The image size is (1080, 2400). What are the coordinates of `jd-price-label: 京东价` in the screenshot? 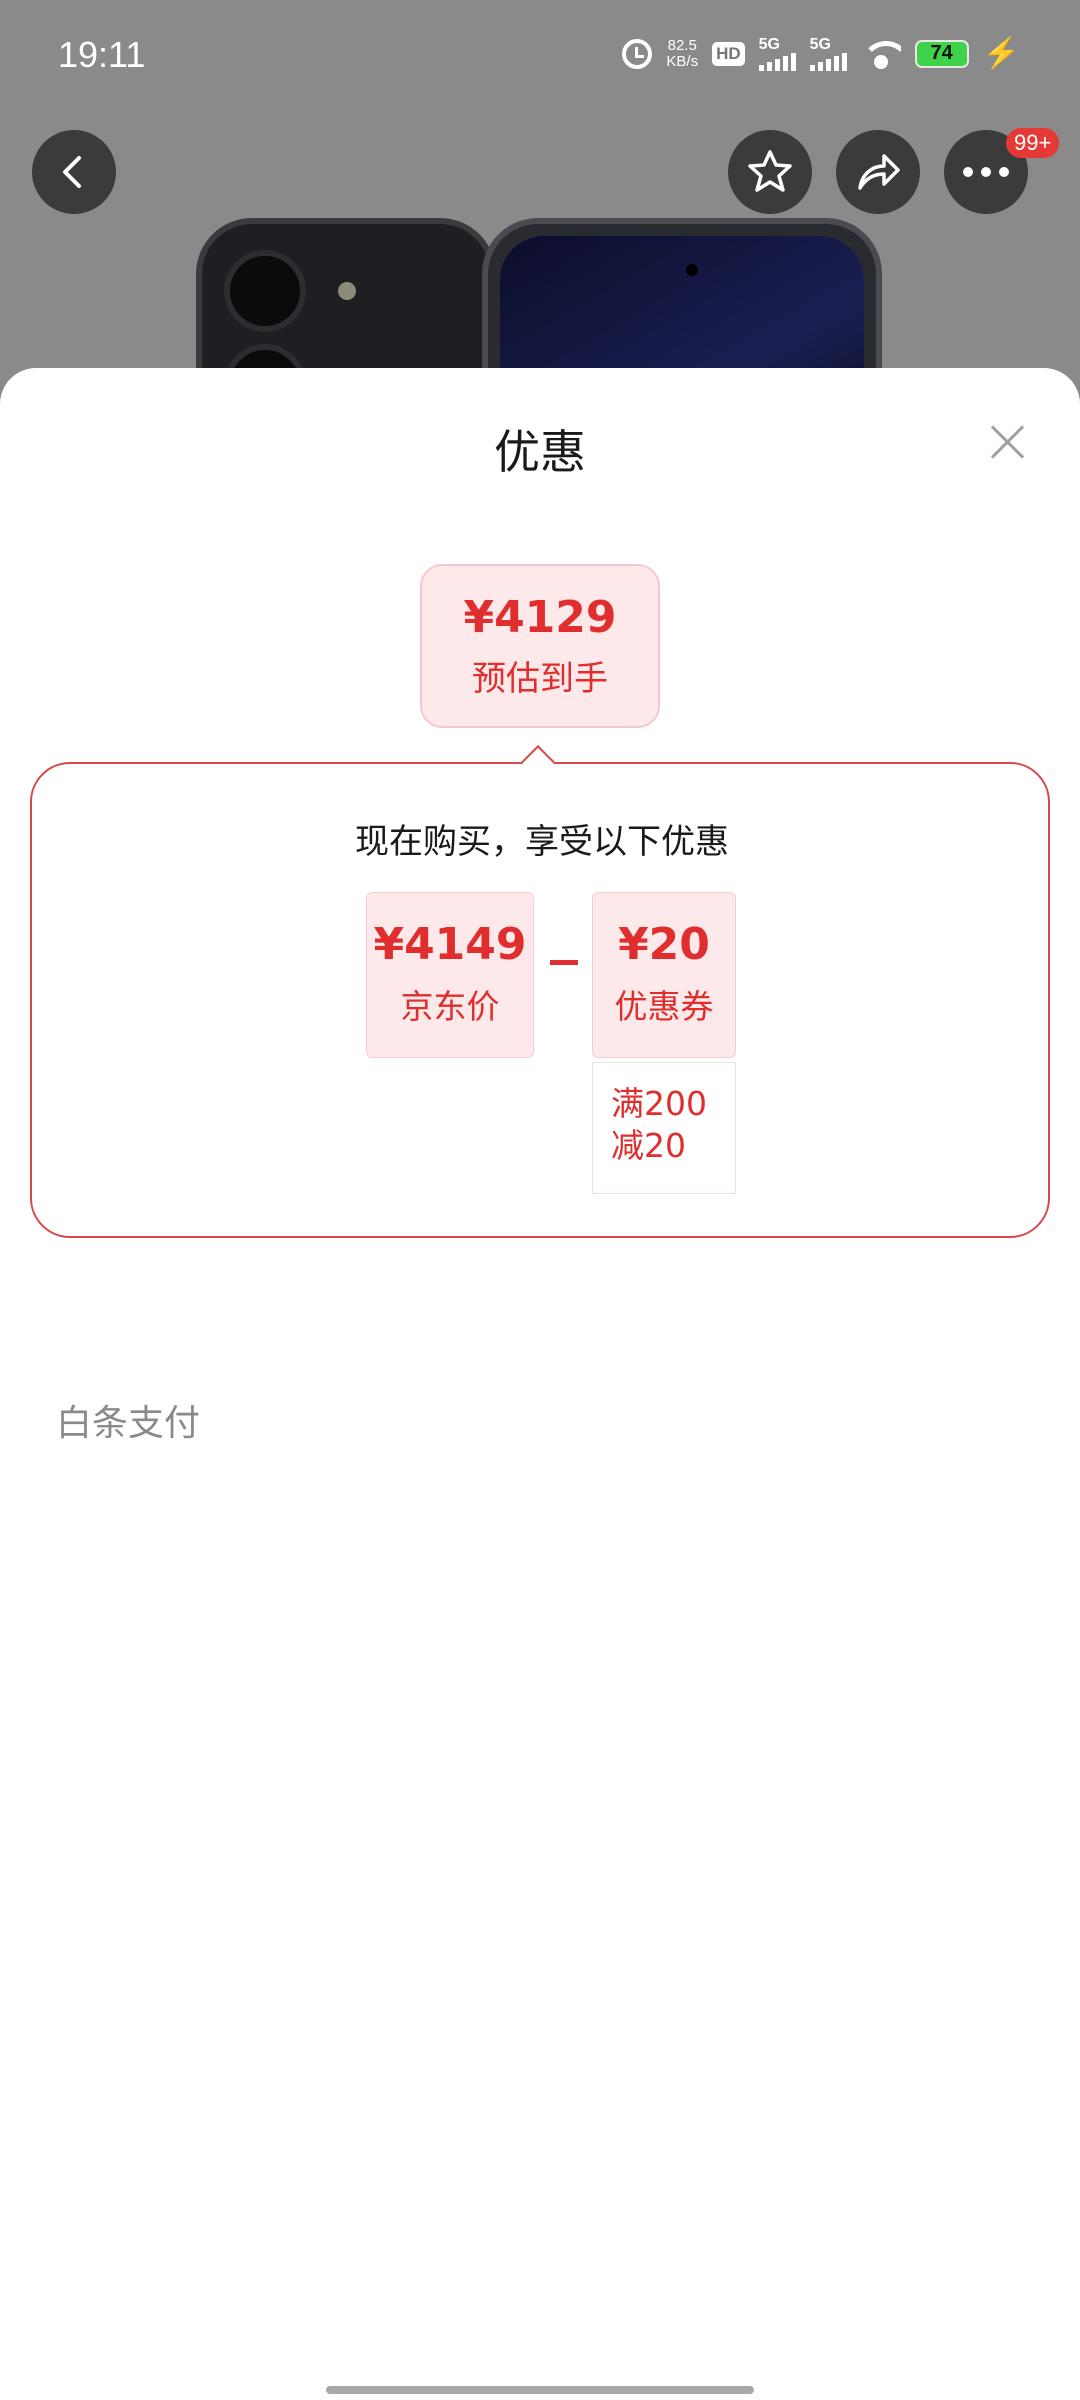 It's located at (450, 1006).